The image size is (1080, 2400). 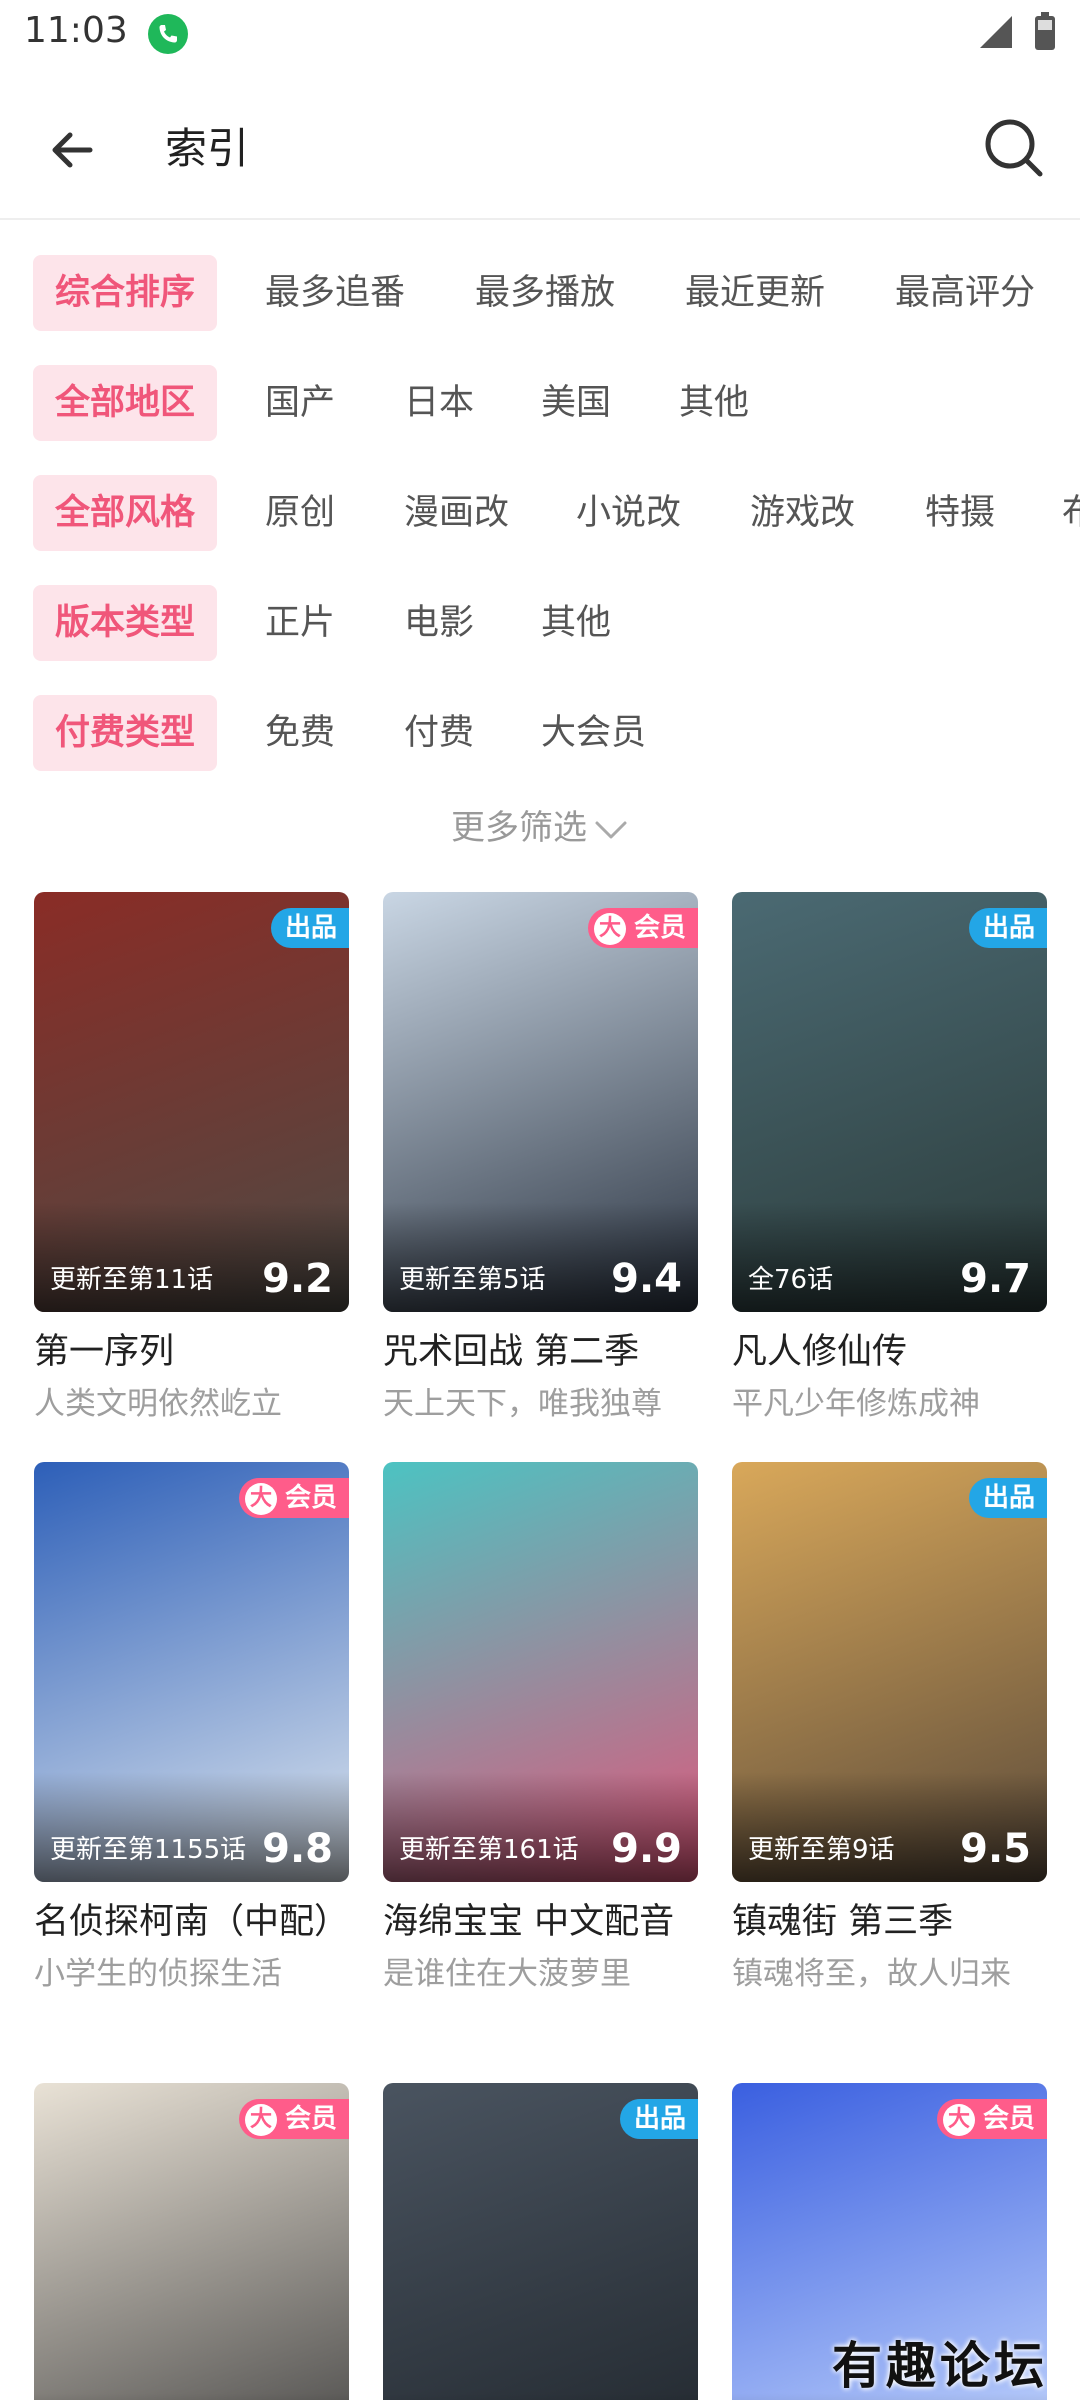 What do you see at coordinates (507, 1974) in the screenshot?
I see `card-subtitle: 是谁住在大菠萝里` at bounding box center [507, 1974].